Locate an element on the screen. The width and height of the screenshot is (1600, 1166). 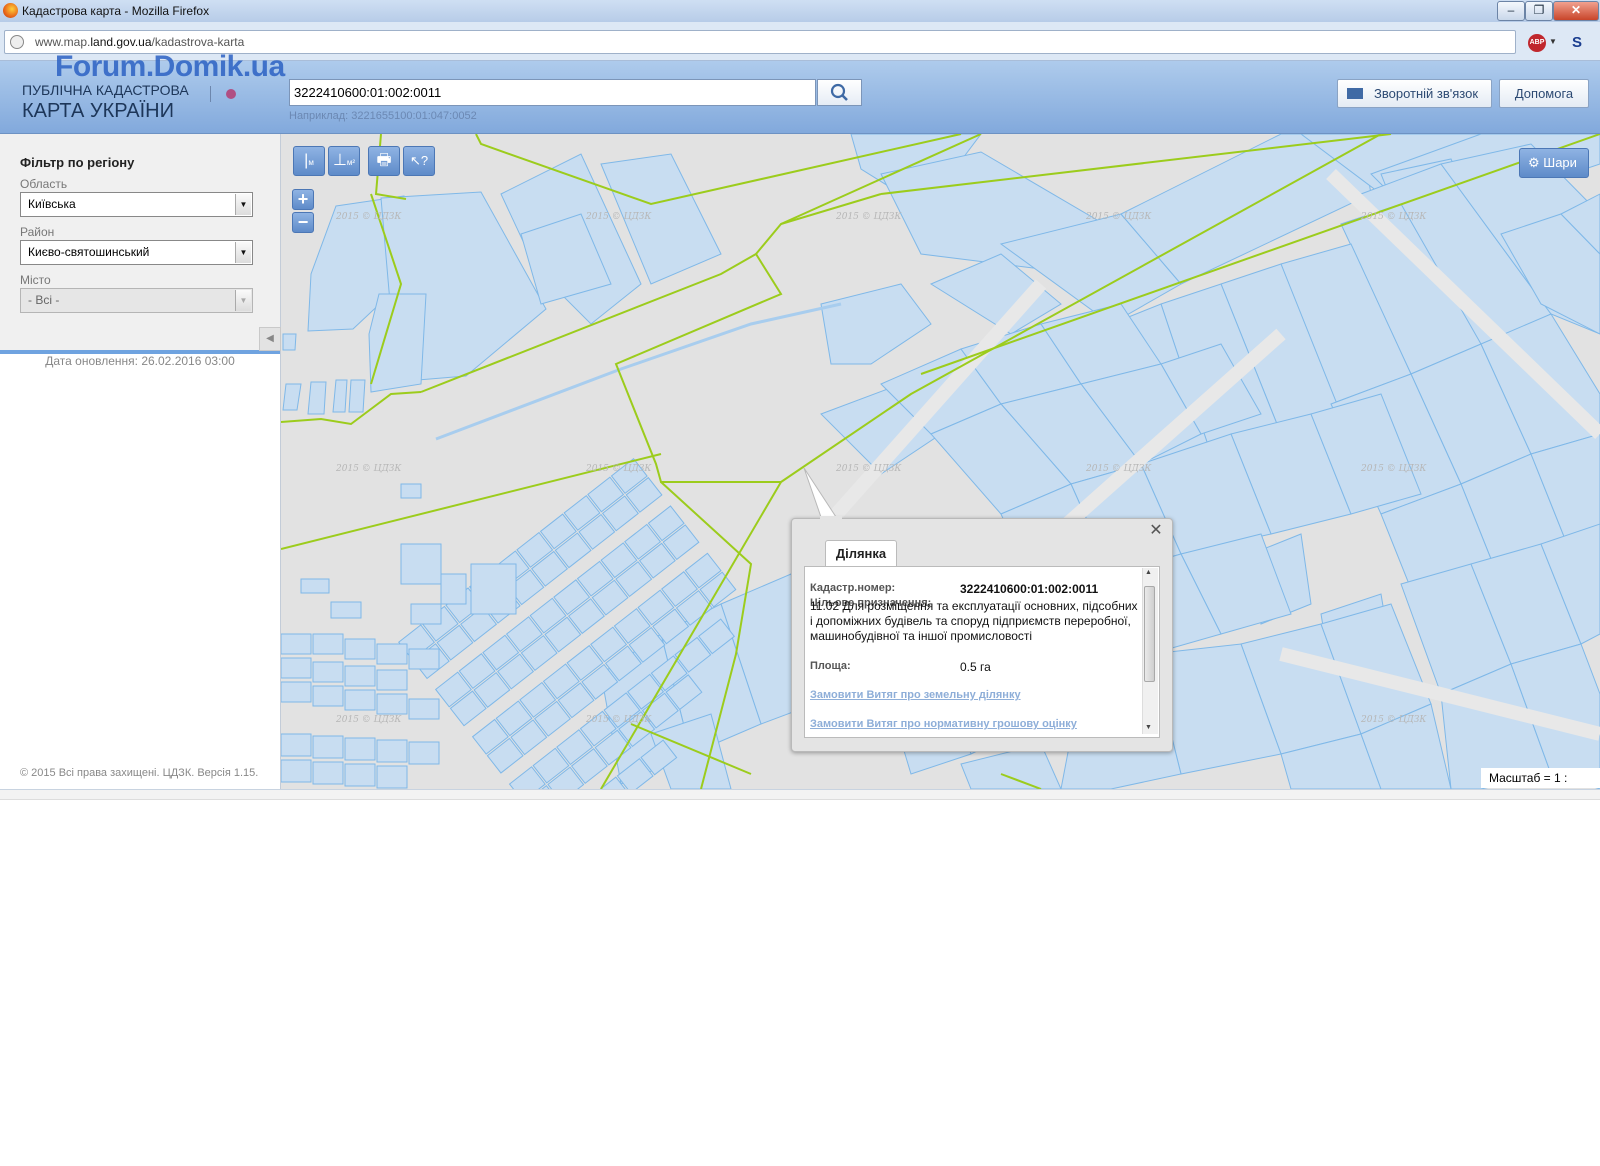
filter-title: Фільтр по регіону is located at coordinates (77, 162).